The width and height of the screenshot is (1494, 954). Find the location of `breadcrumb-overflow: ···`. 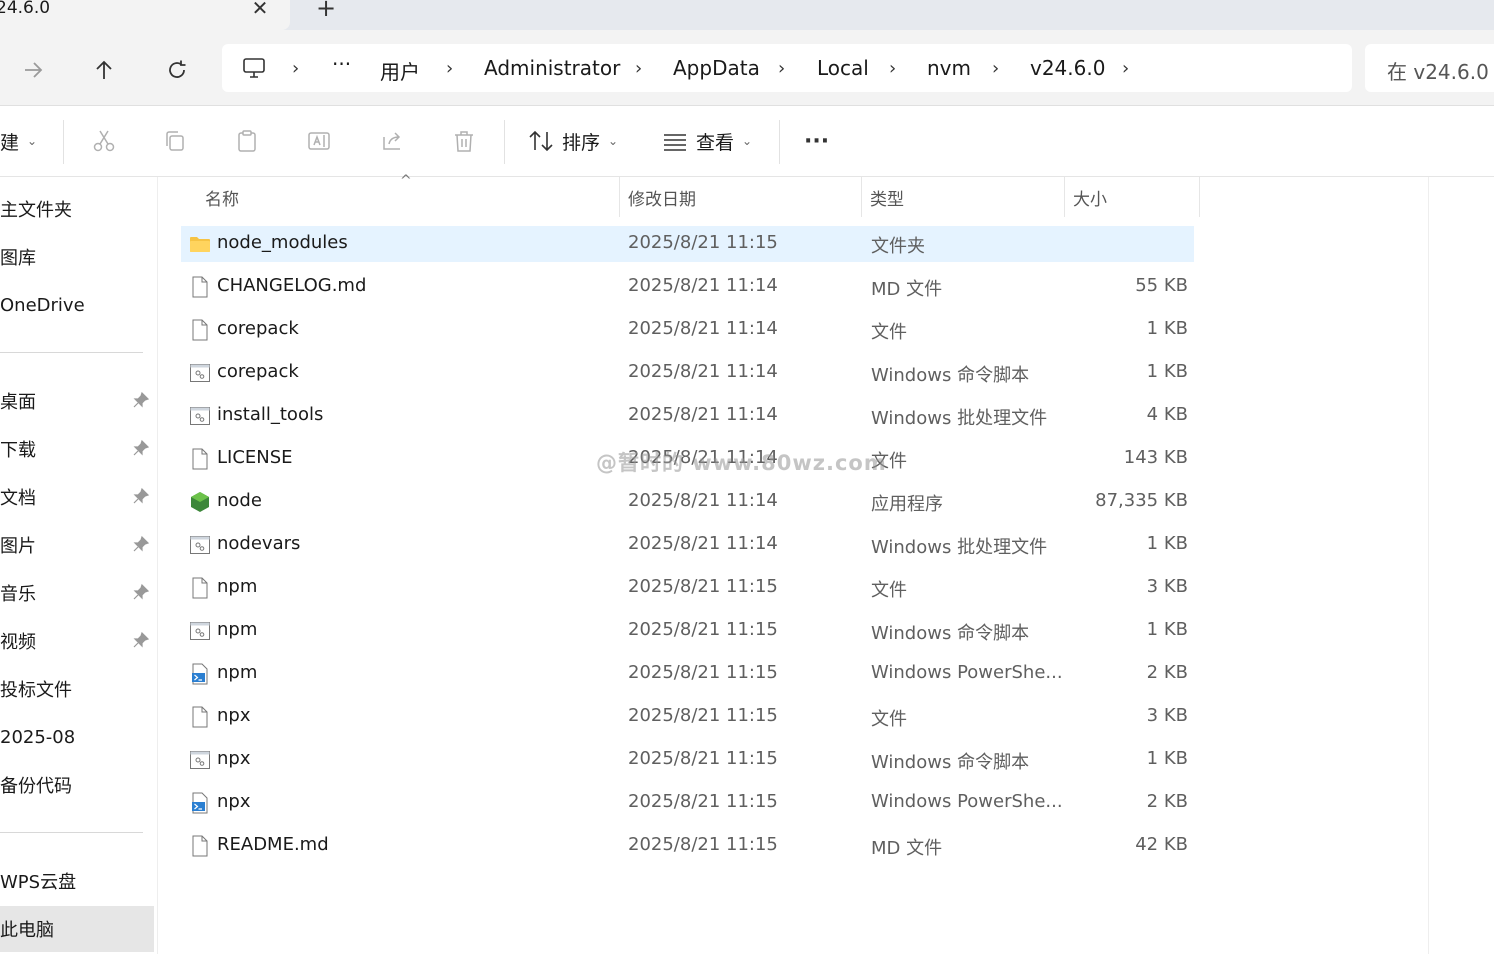

breadcrumb-overflow: ··· is located at coordinates (341, 64).